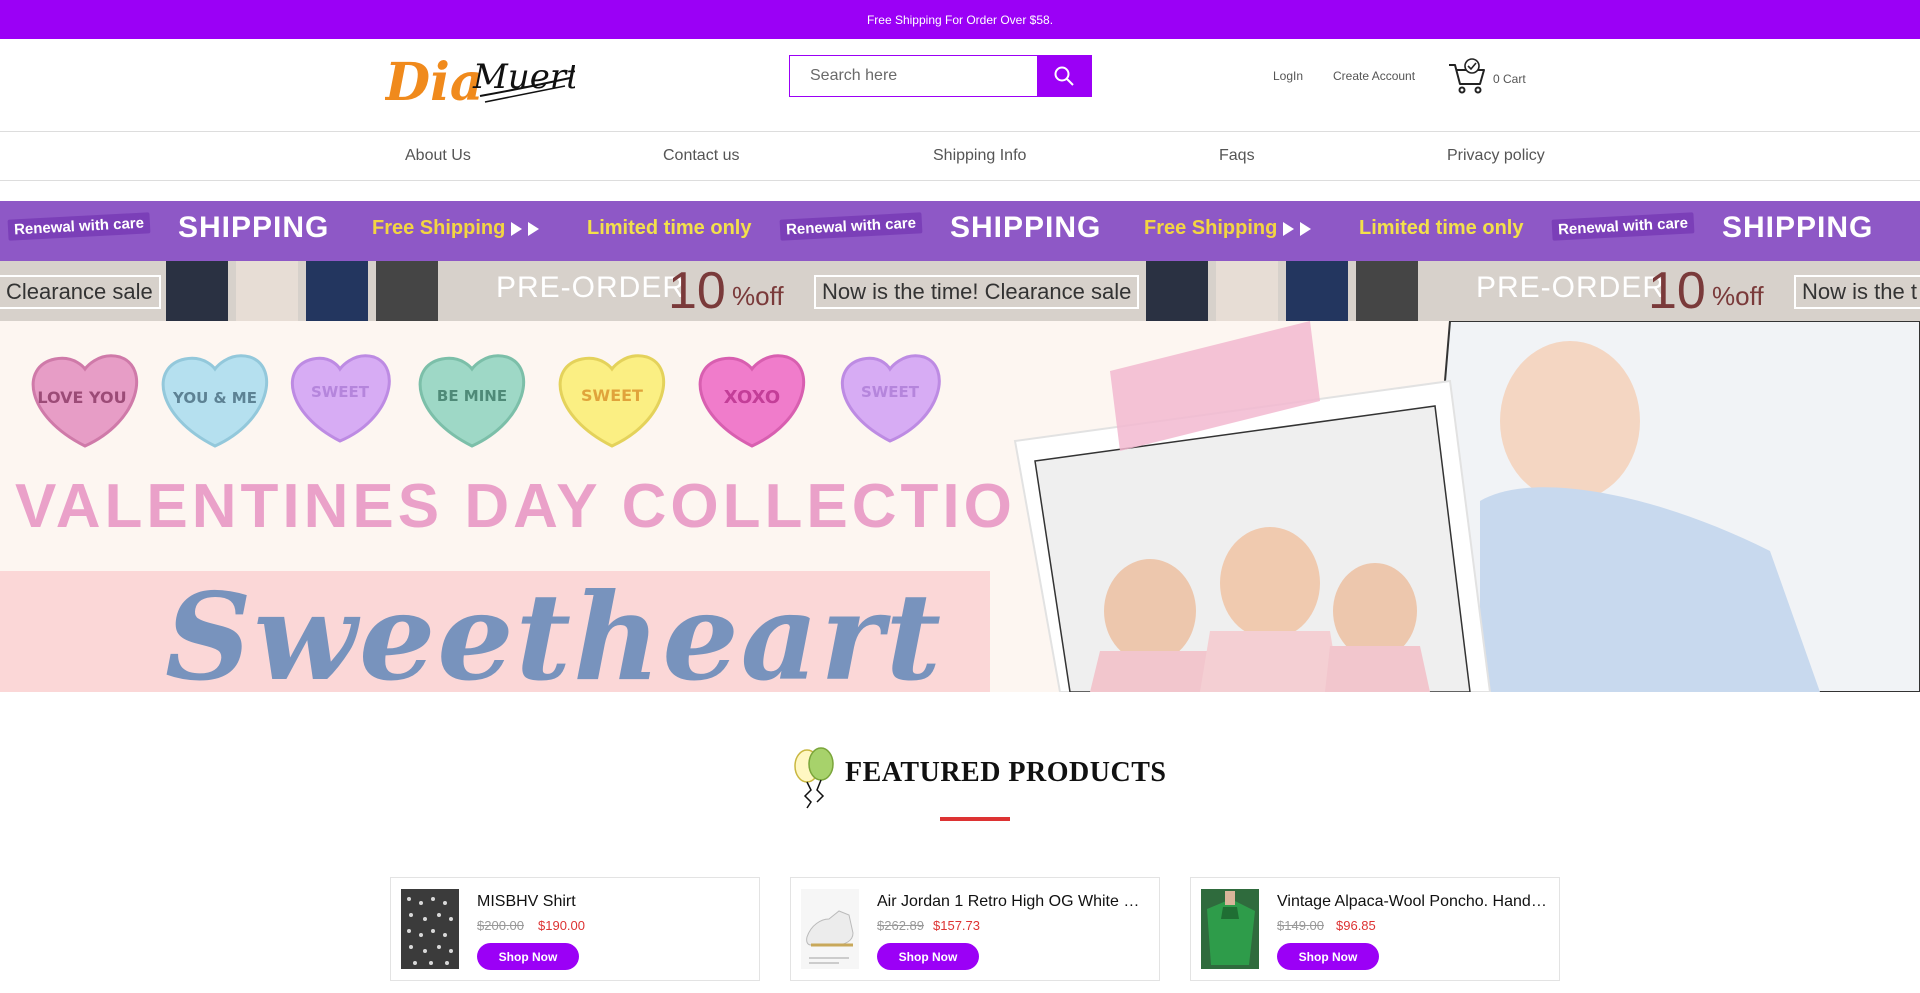  I want to click on cart-count: 0 Cart, so click(1509, 79).